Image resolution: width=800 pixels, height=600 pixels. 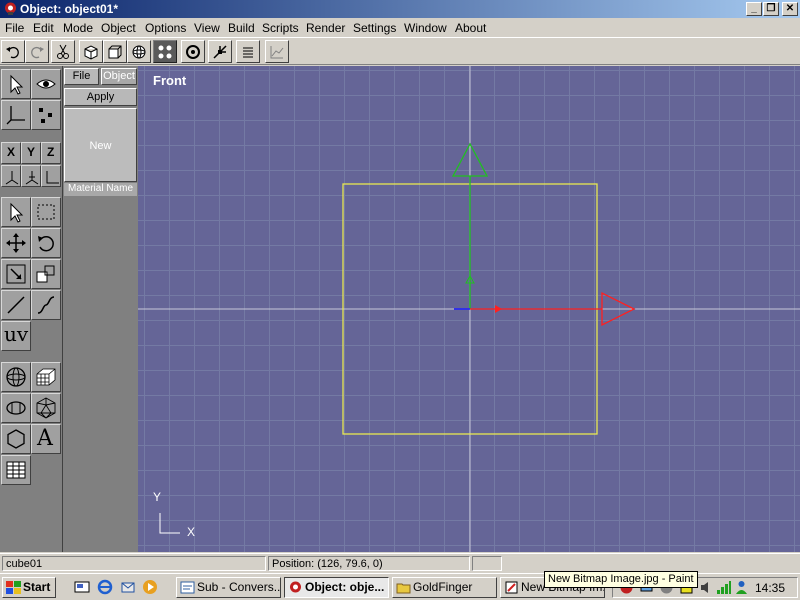 I want to click on paint-icon, so click(x=511, y=587).